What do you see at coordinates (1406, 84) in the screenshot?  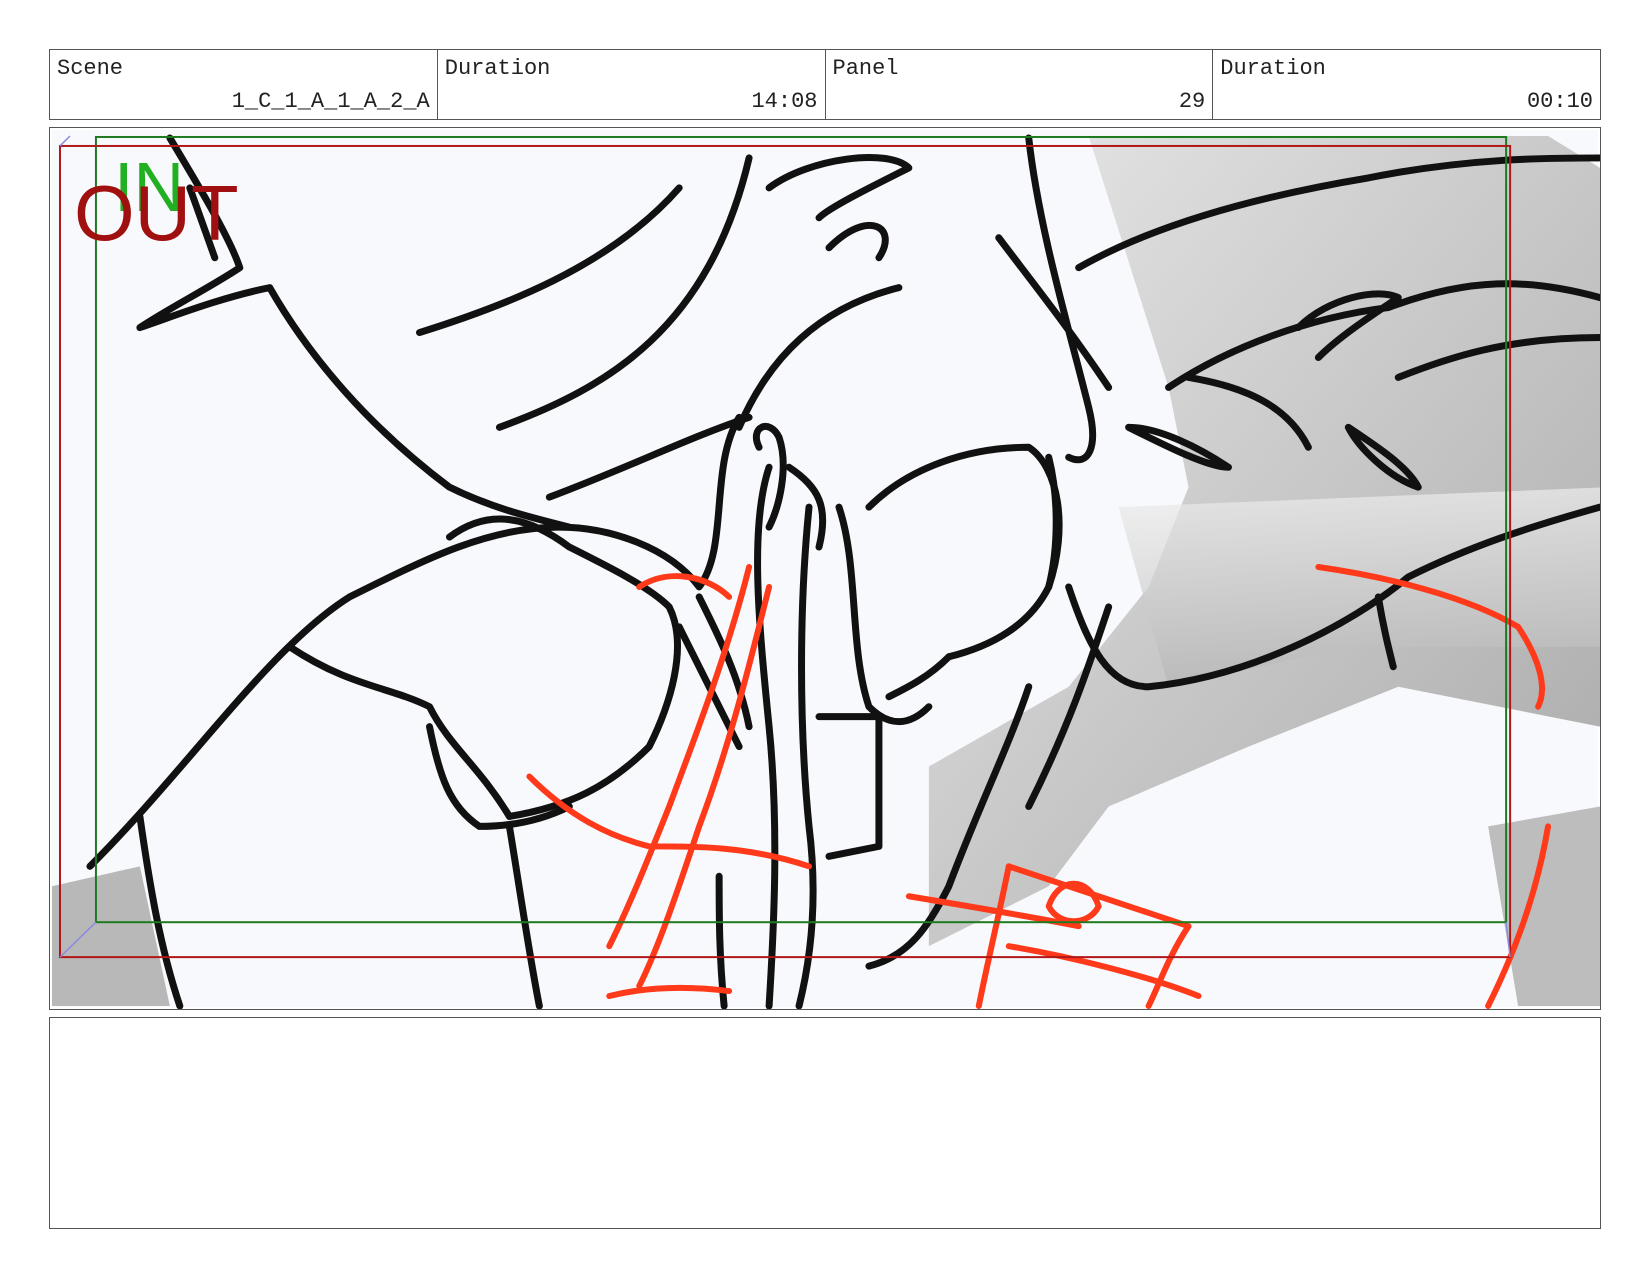 I see `panel-duration-cell: Duration 00:10` at bounding box center [1406, 84].